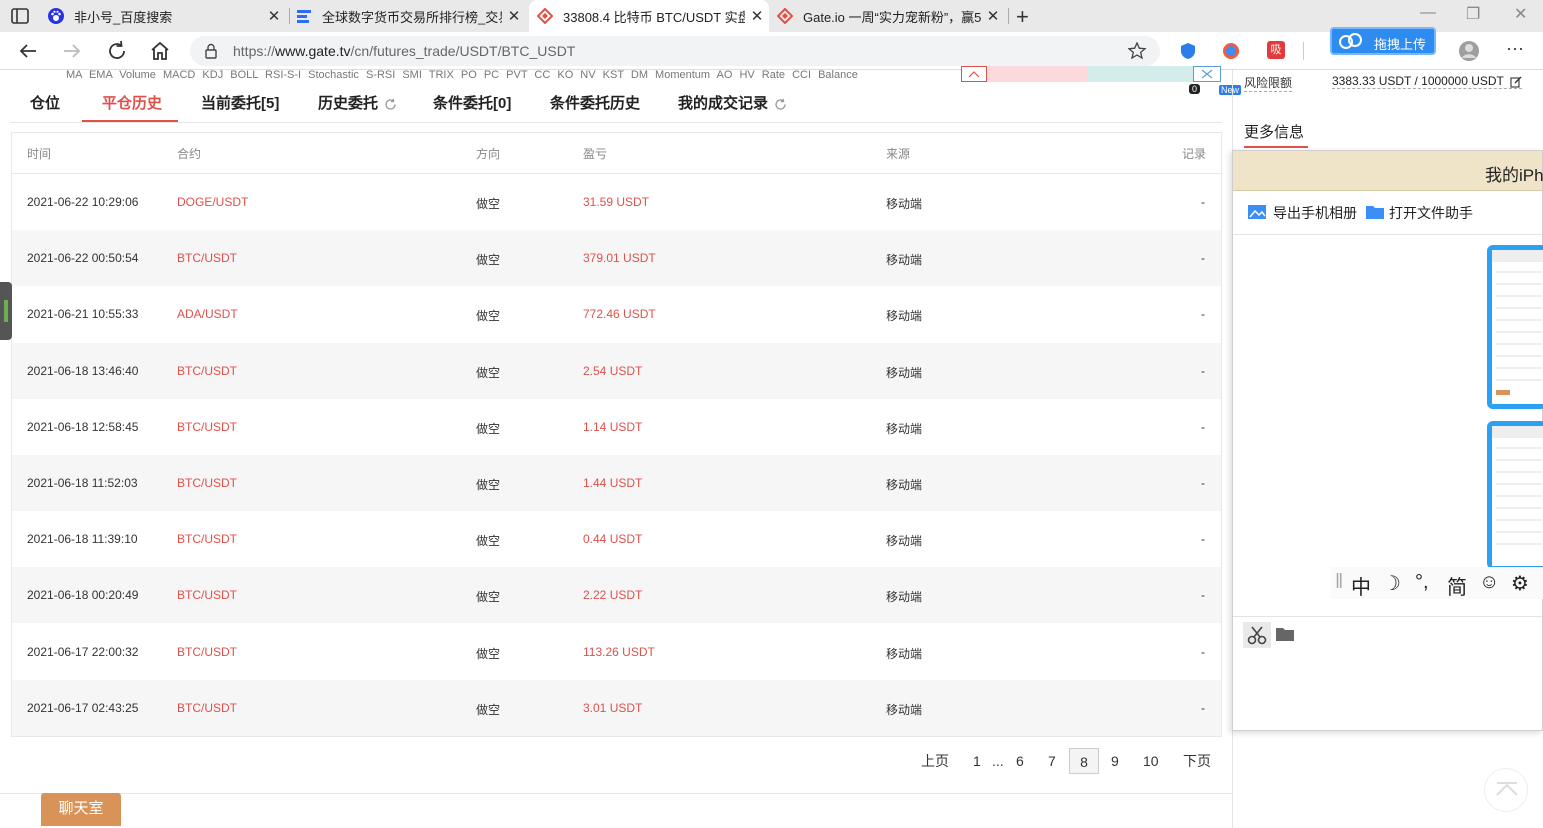  Describe the element at coordinates (1392, 583) in the screenshot. I see `ime-moon-icon: ☽` at that location.